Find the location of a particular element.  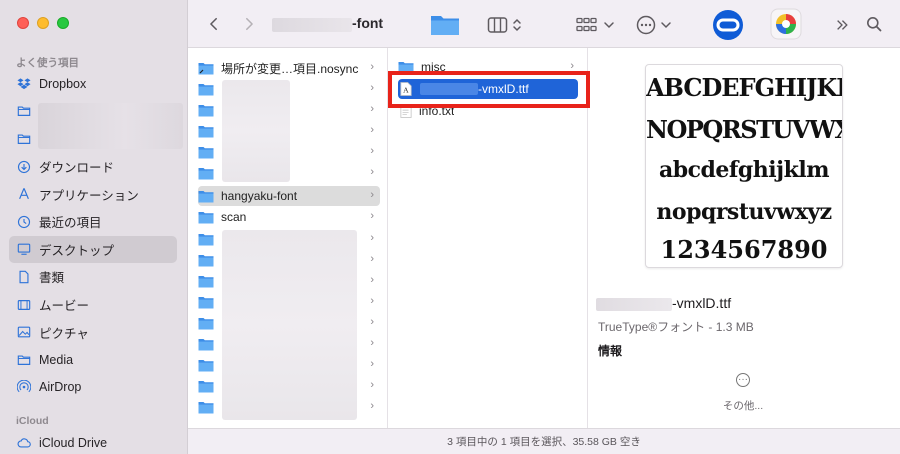

group-button is located at coordinates (597, 25).